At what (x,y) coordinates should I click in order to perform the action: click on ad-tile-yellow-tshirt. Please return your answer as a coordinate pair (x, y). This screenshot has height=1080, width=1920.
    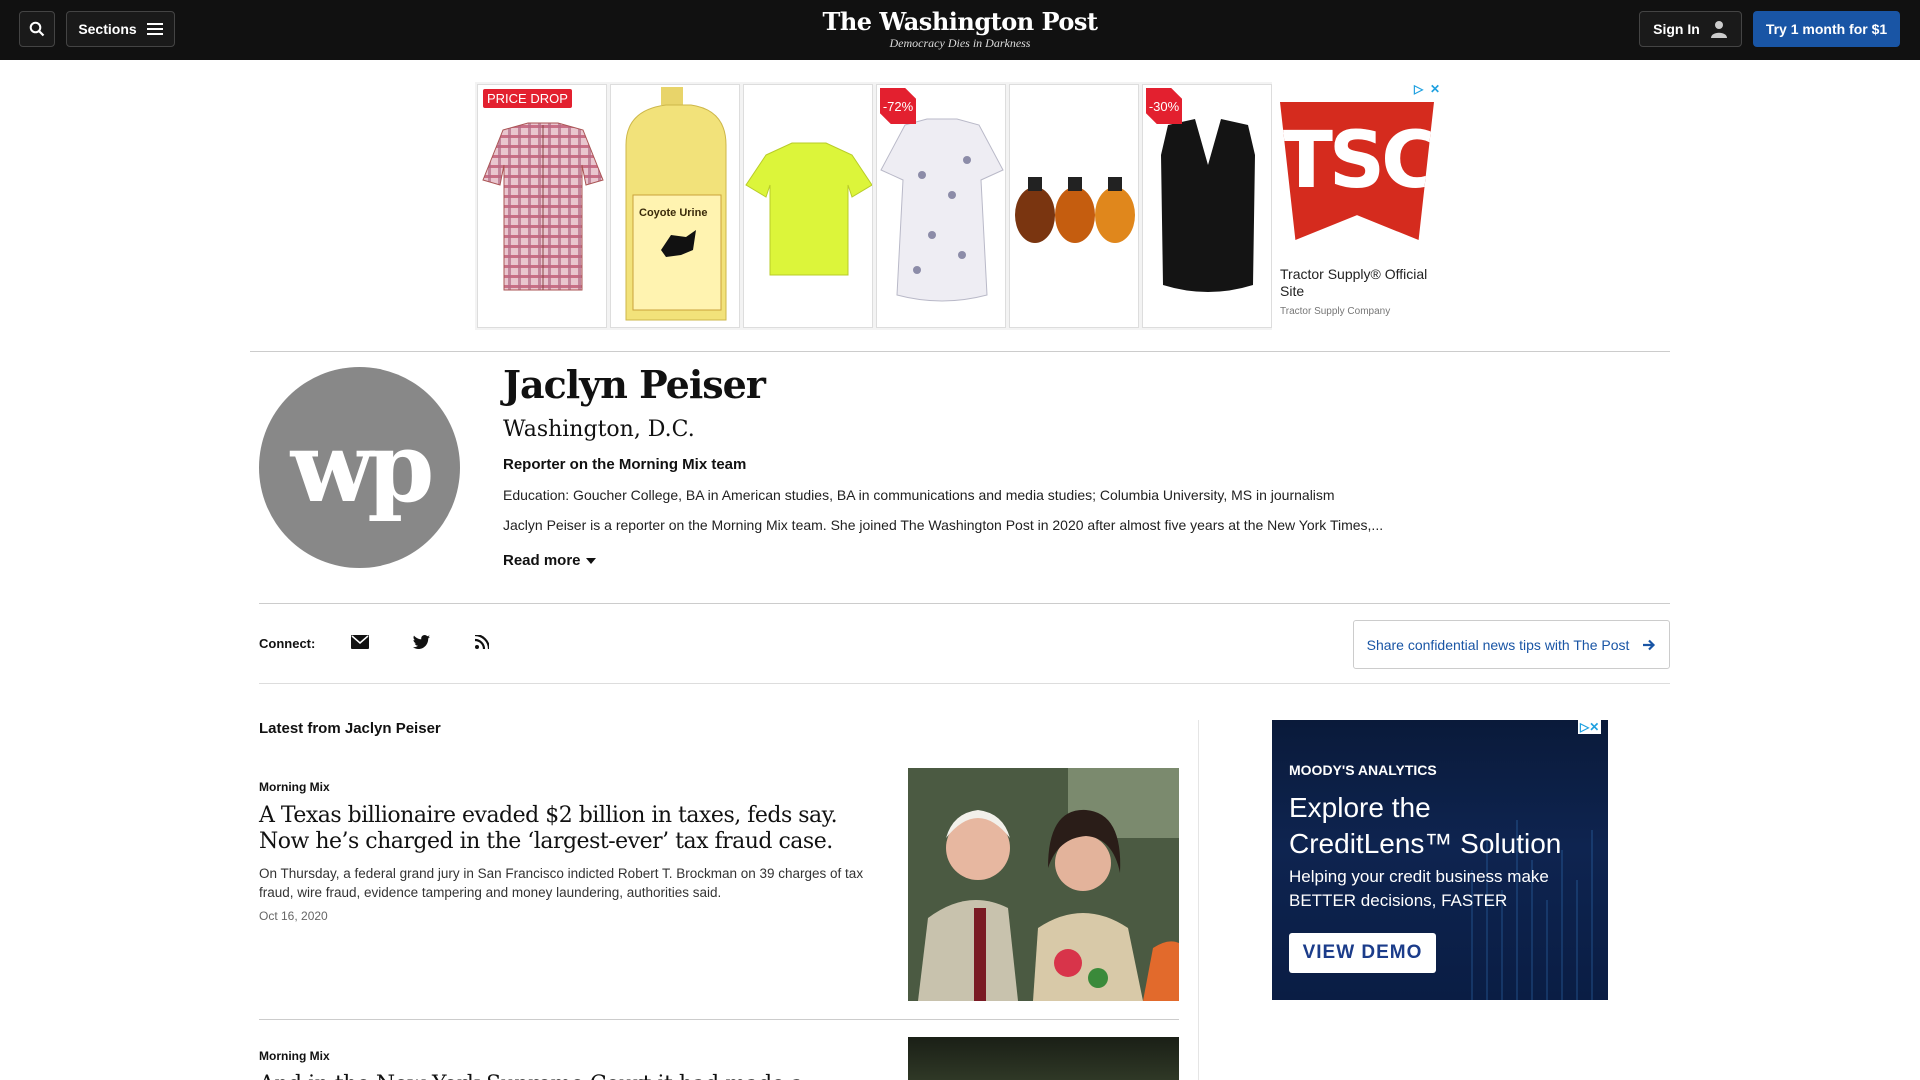
    Looking at the image, I should click on (808, 206).